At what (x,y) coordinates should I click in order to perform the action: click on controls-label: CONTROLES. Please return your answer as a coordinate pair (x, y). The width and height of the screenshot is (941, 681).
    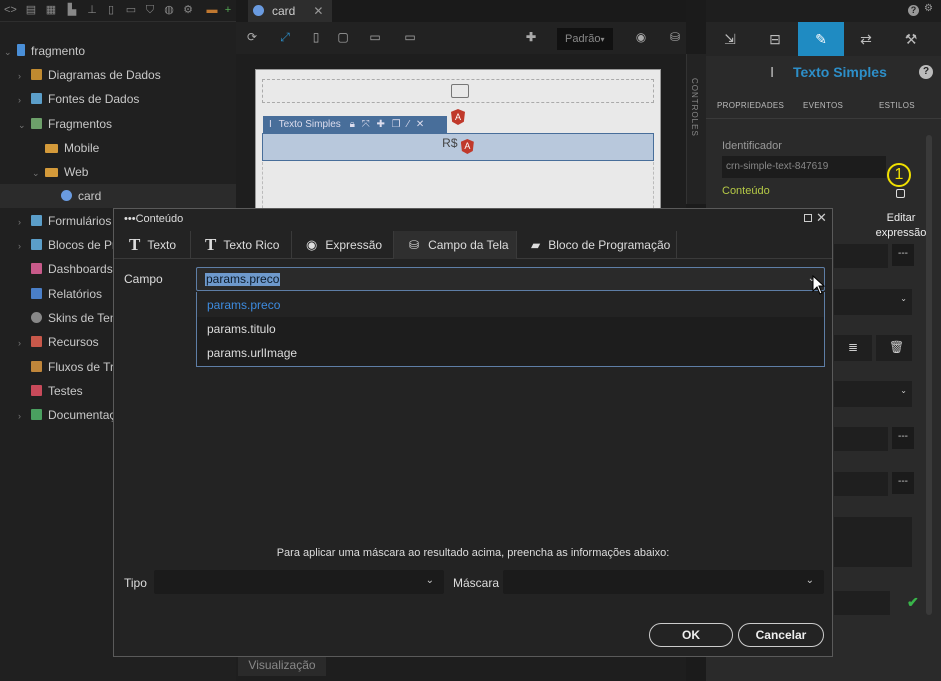
    Looking at the image, I should click on (694, 107).